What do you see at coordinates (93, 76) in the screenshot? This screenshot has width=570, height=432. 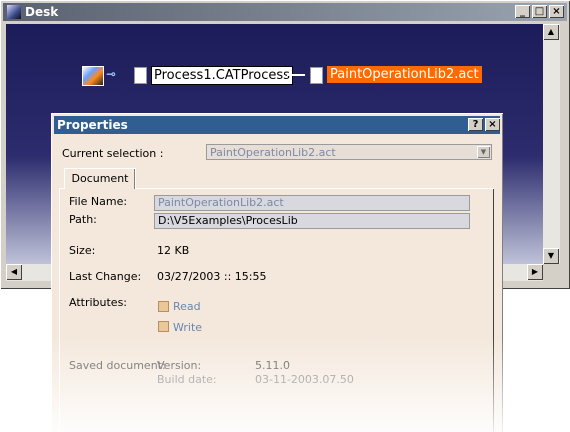 I see `process-root-icon` at bounding box center [93, 76].